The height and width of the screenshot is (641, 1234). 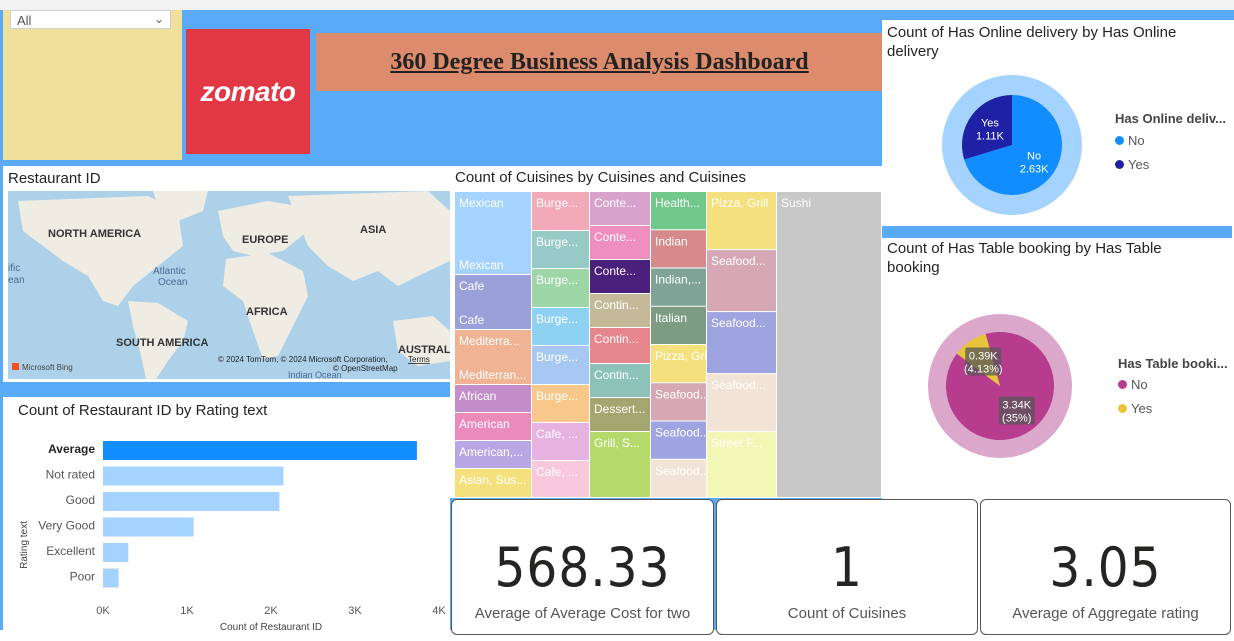 What do you see at coordinates (1034, 156) in the screenshot?
I see `data-label-name: No` at bounding box center [1034, 156].